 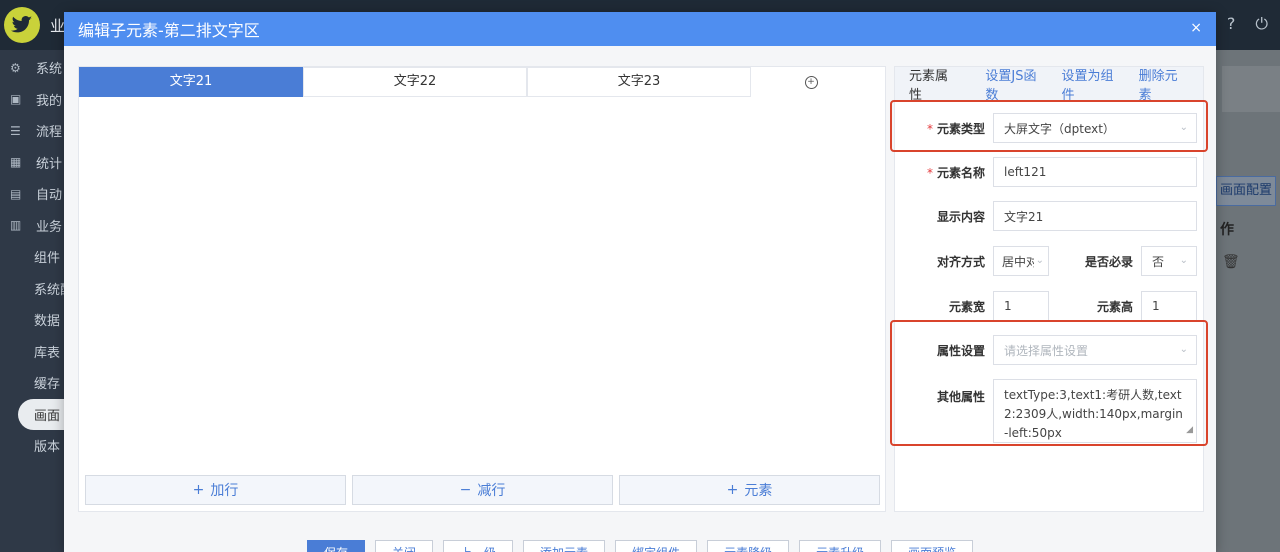 What do you see at coordinates (1169, 306) in the screenshot?
I see `element-height-input: 1` at bounding box center [1169, 306].